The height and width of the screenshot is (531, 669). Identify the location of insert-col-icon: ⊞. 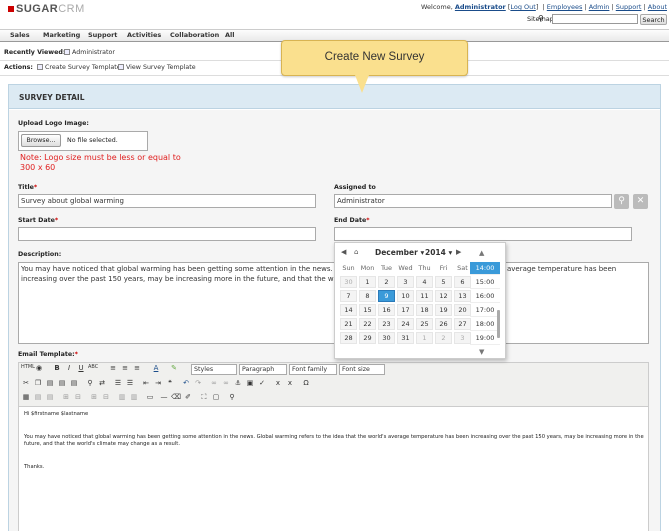
(94, 397).